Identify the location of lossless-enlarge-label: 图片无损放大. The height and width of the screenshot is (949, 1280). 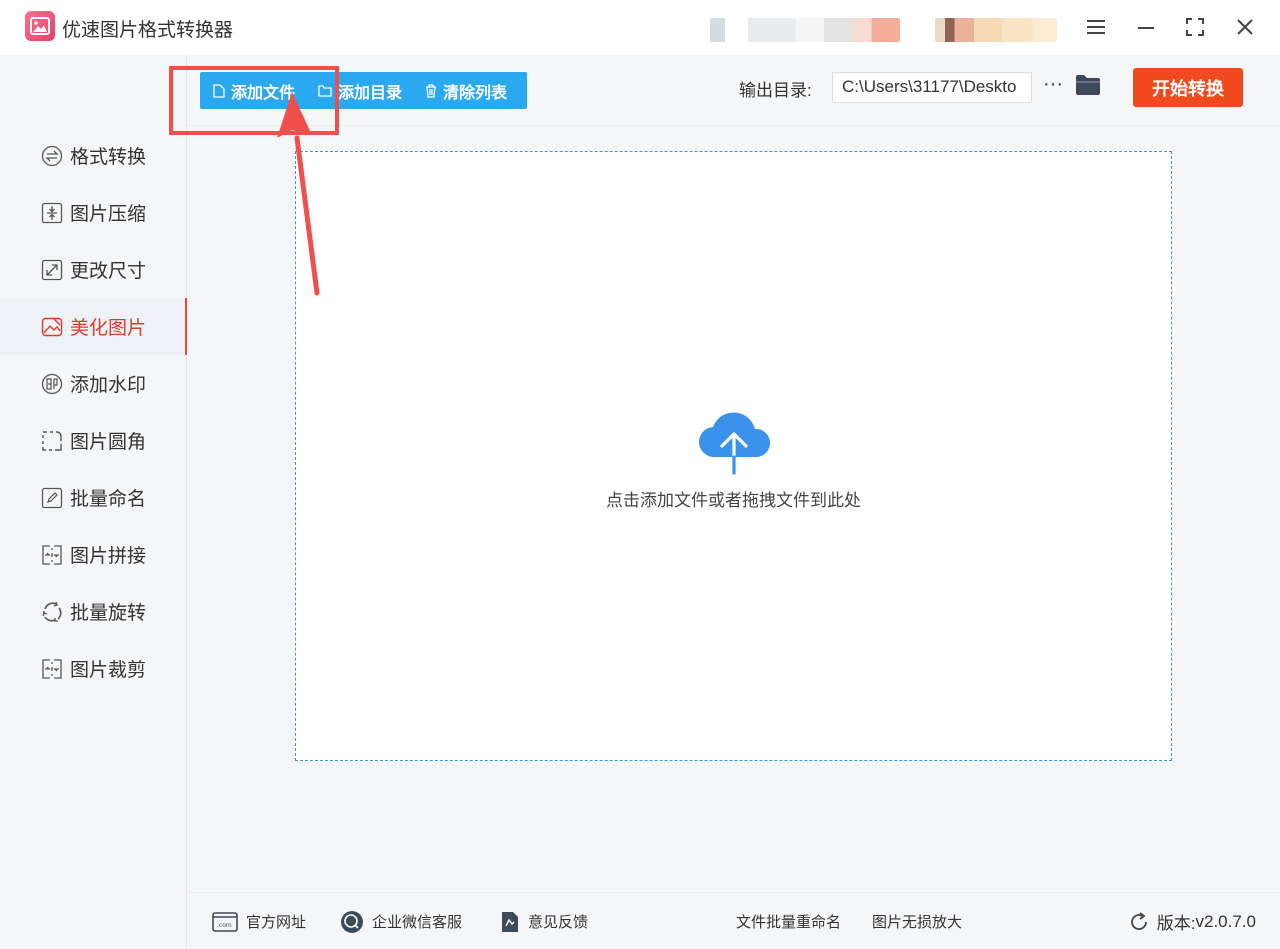
(917, 922).